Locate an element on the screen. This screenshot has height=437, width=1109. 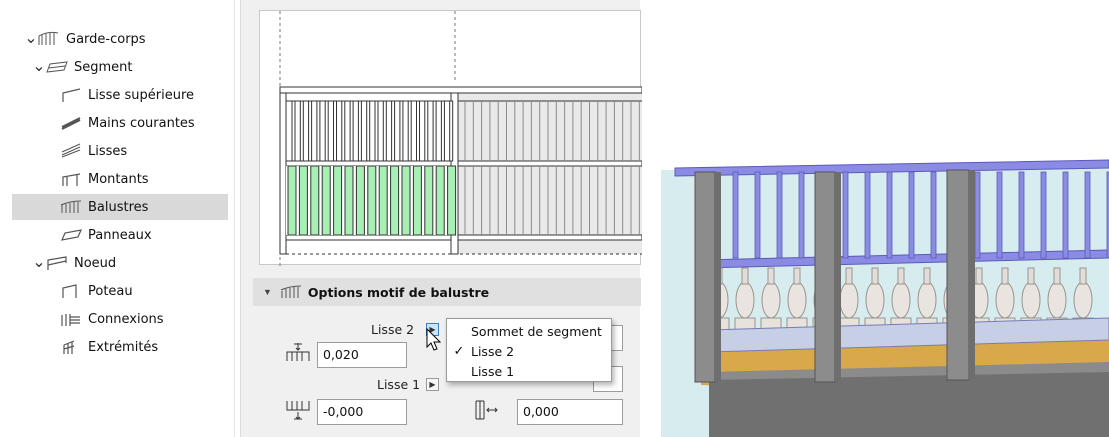
tree-item-label: Poteau is located at coordinates (110, 291).